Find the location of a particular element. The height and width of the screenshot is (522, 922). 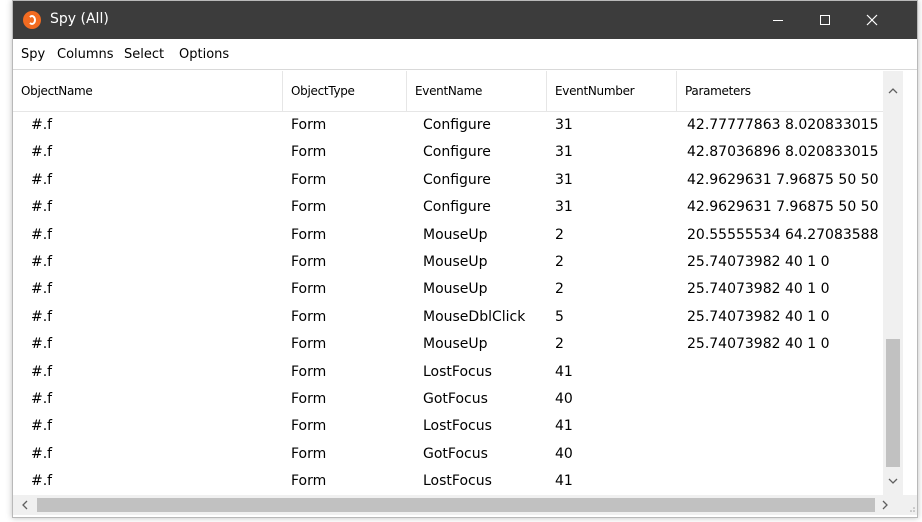

cell-parameters: 42.77777863 8.020833015 5 is located at coordinates (785, 125).